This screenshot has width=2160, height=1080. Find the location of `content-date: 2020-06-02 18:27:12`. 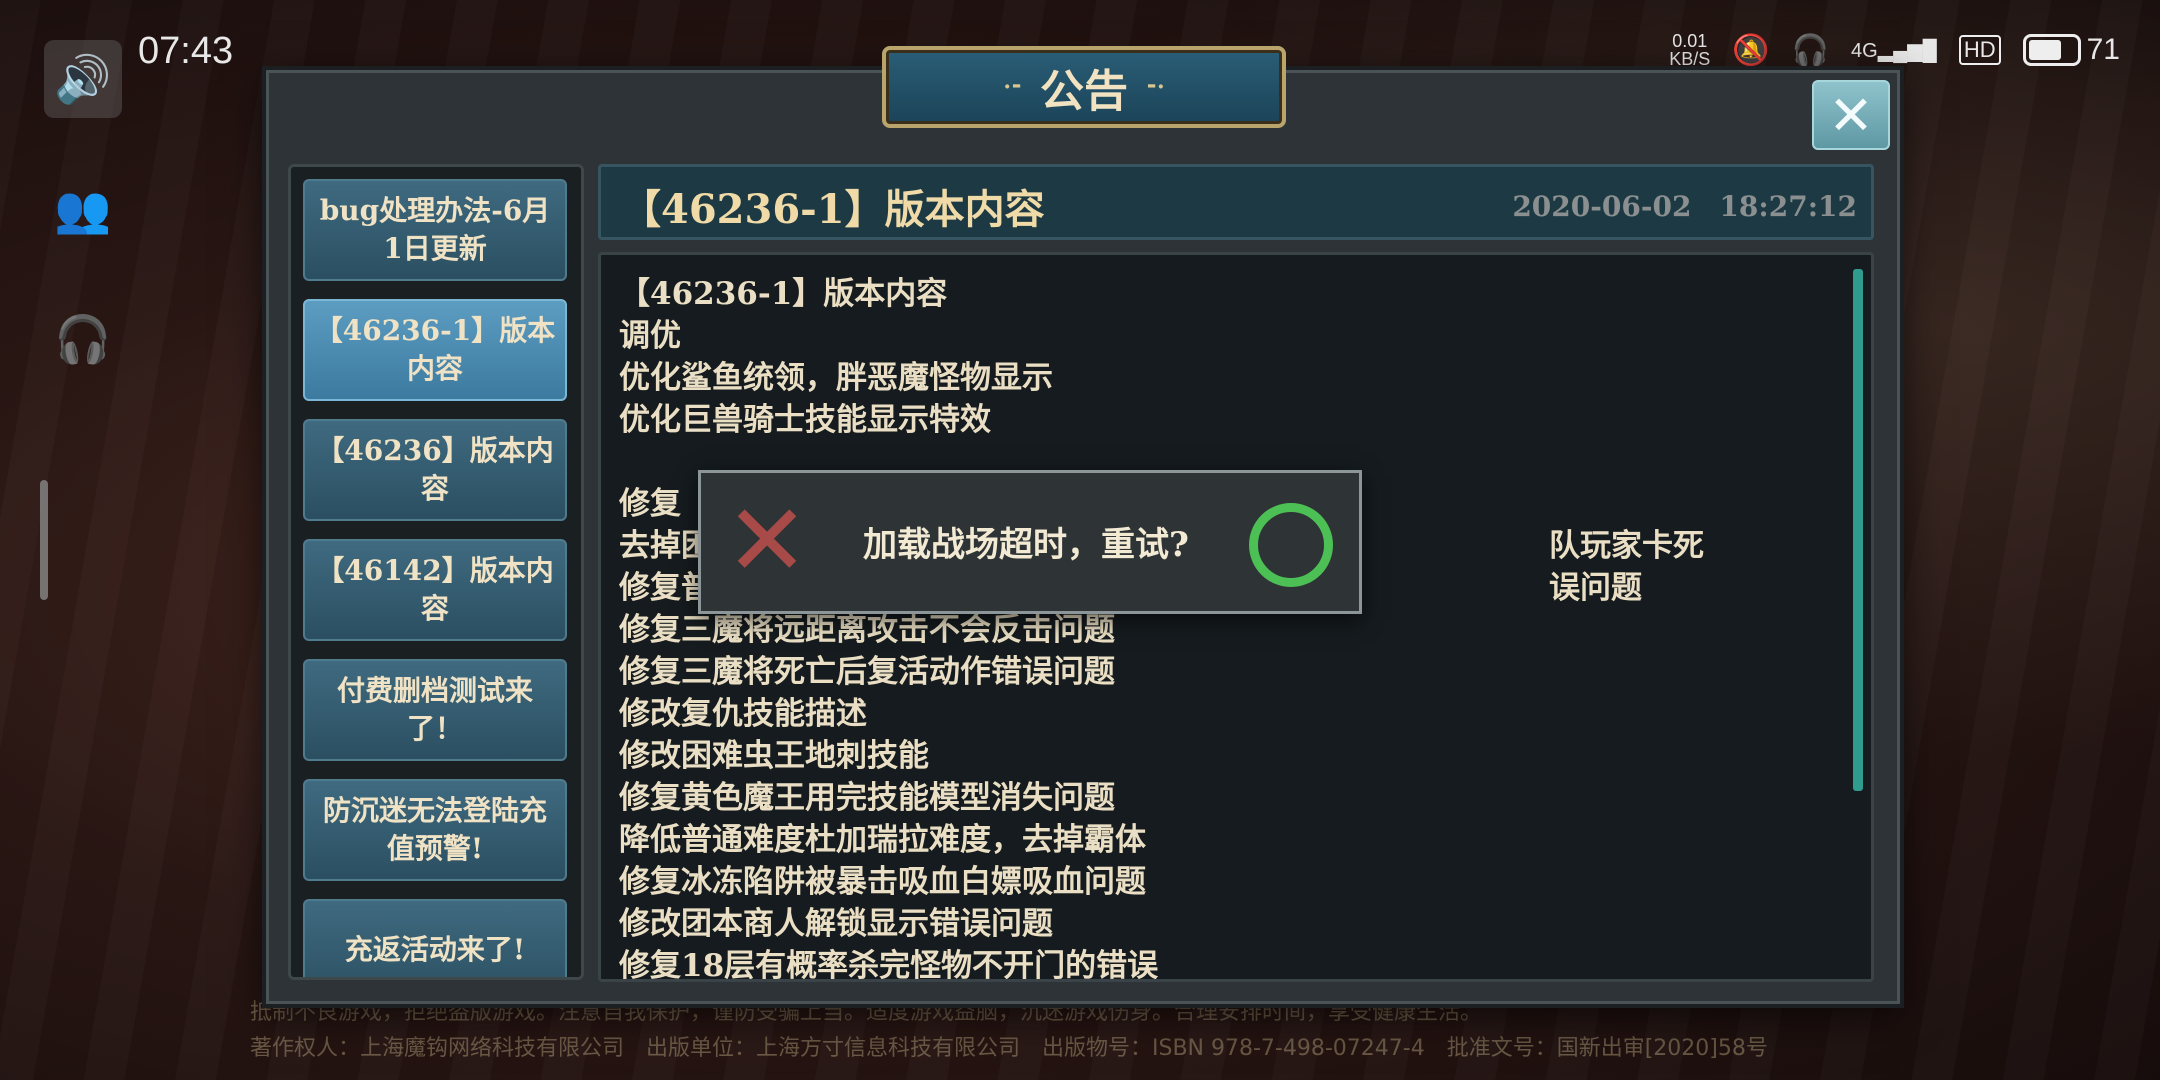

content-date: 2020-06-02 18:27:12 is located at coordinates (1684, 206).